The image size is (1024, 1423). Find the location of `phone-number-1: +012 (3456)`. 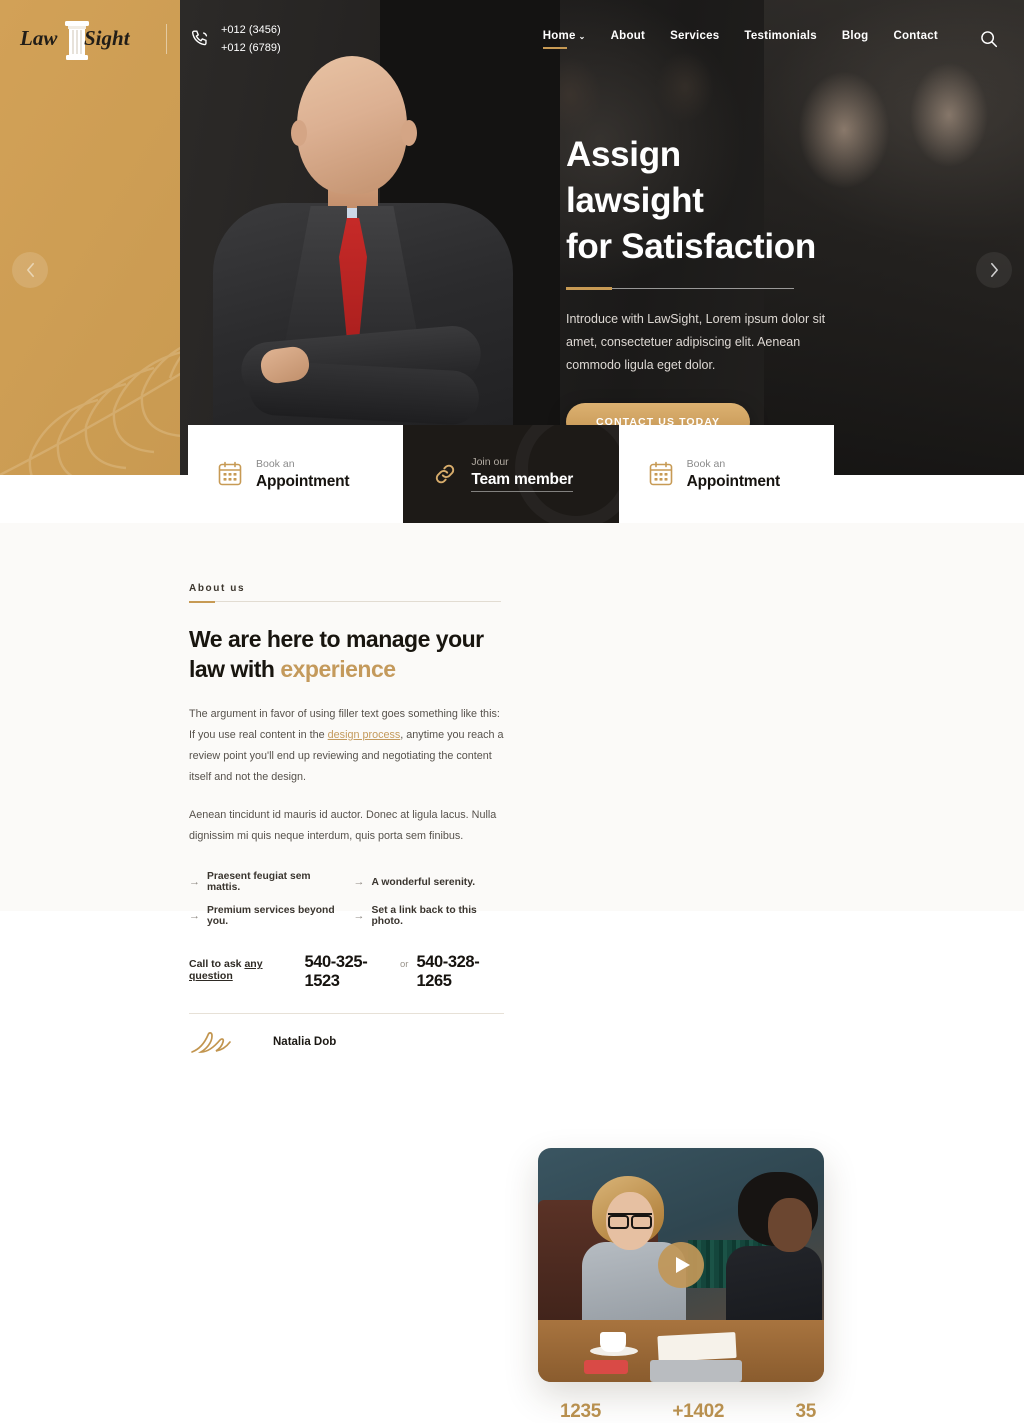

phone-number-1: +012 (3456) is located at coordinates (251, 29).